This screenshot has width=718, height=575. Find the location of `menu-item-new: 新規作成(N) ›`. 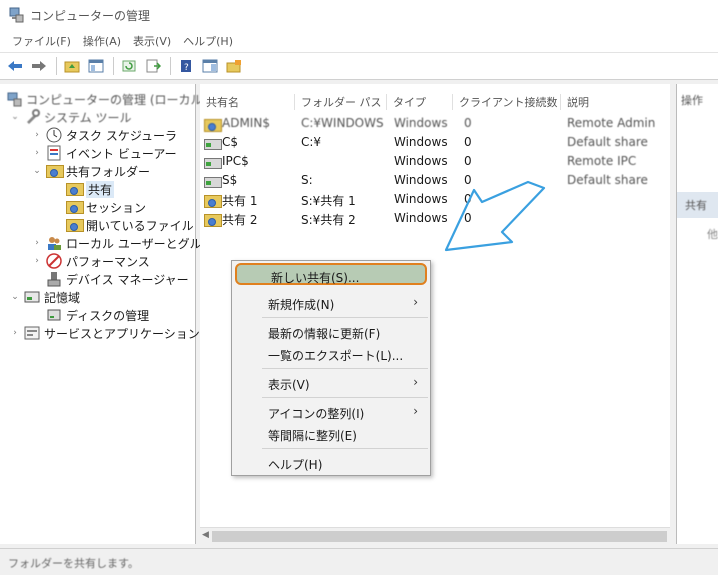

menu-item-new: 新規作成(N) › is located at coordinates (331, 303).